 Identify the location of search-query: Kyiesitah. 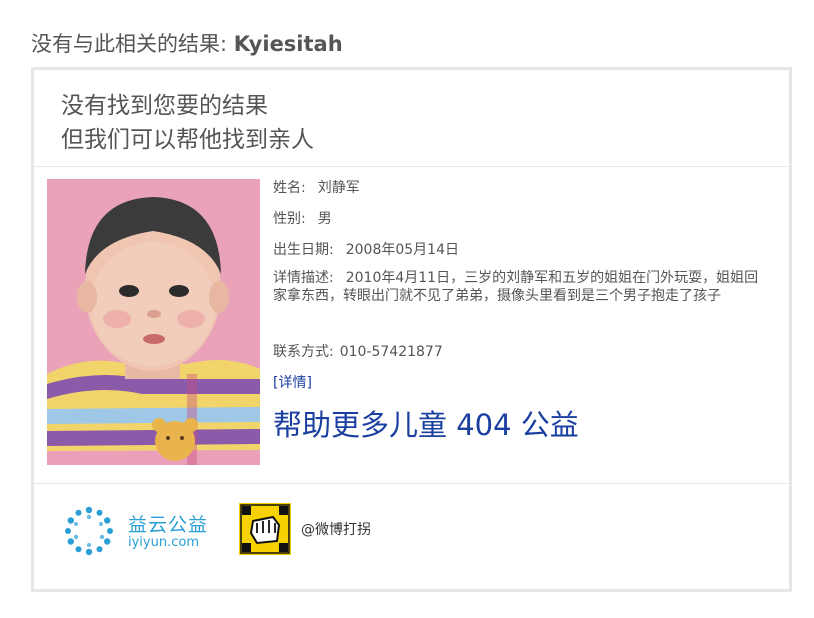
(288, 44).